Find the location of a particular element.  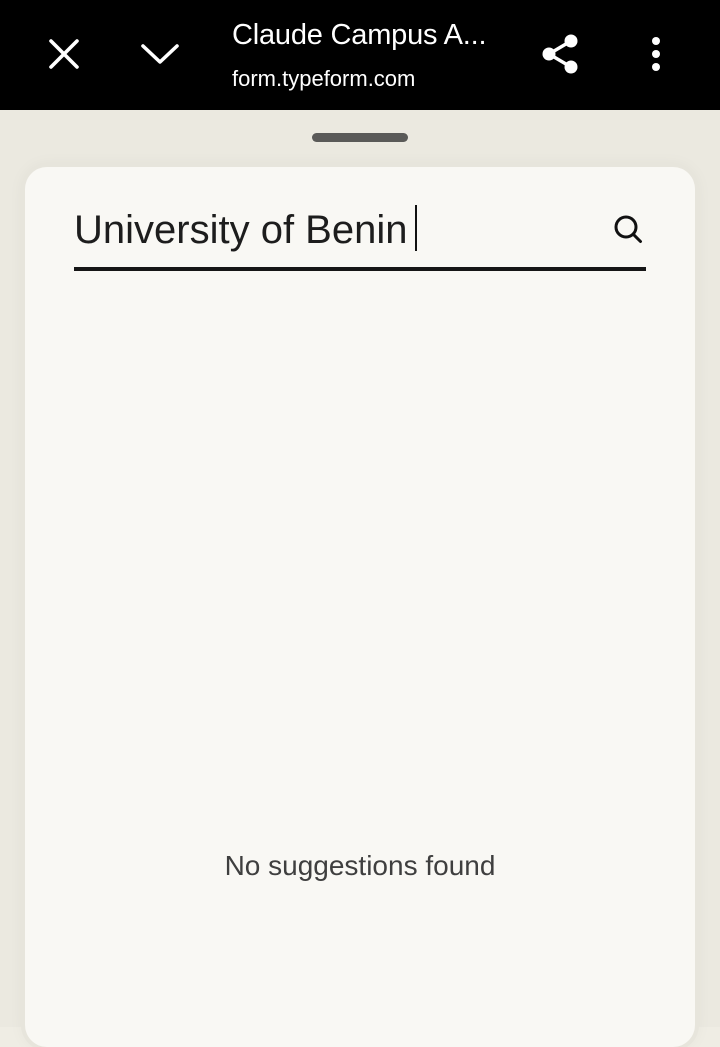

browser-top-bar: Claude Campus A... form.typeform.com is located at coordinates (360, 55).